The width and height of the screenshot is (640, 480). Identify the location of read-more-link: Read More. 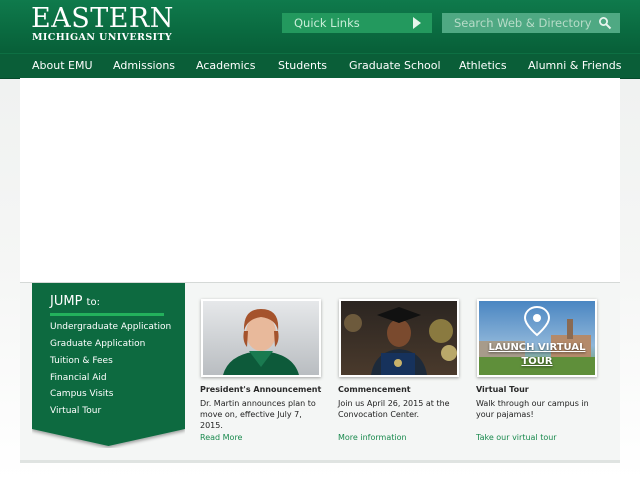
(221, 437).